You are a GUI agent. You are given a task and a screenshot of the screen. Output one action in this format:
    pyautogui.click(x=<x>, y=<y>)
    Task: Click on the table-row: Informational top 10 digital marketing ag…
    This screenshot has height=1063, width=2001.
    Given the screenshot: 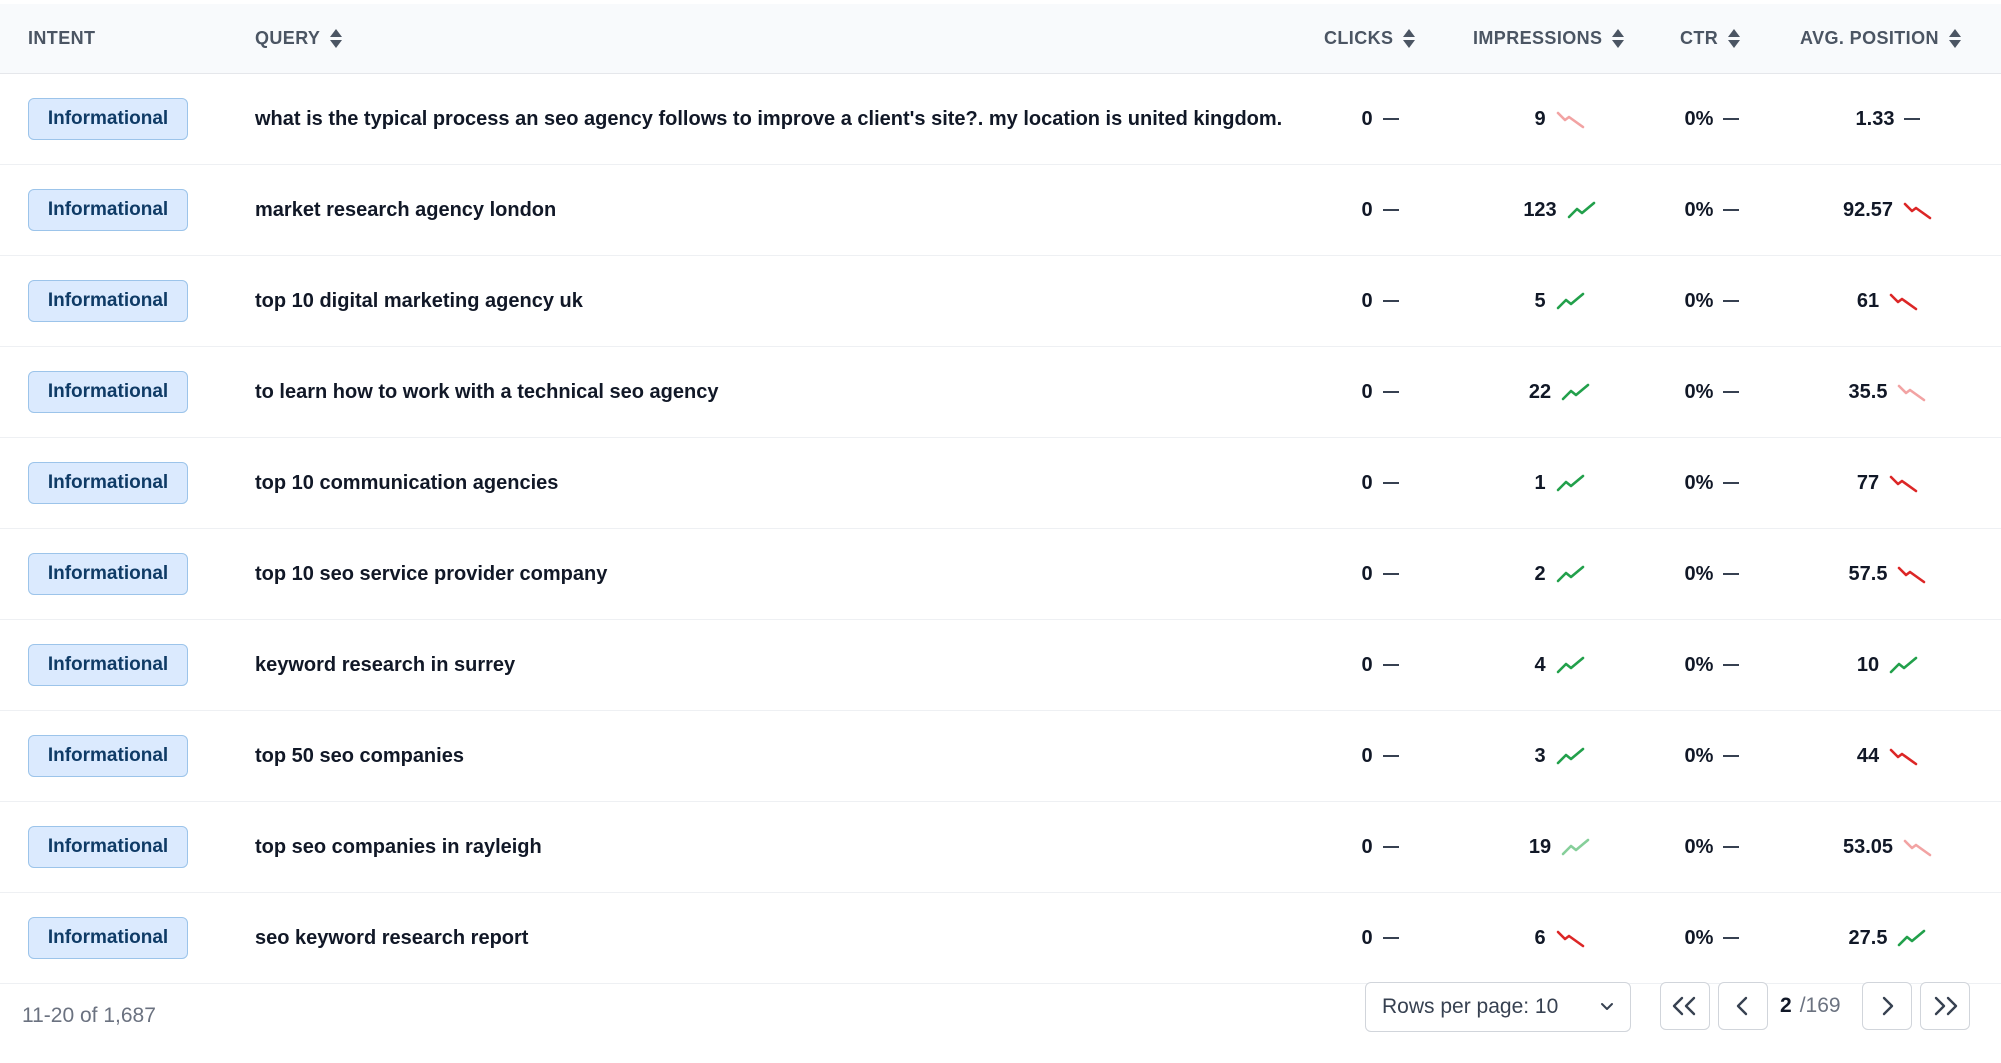 What is the action you would take?
    pyautogui.click(x=1000, y=301)
    